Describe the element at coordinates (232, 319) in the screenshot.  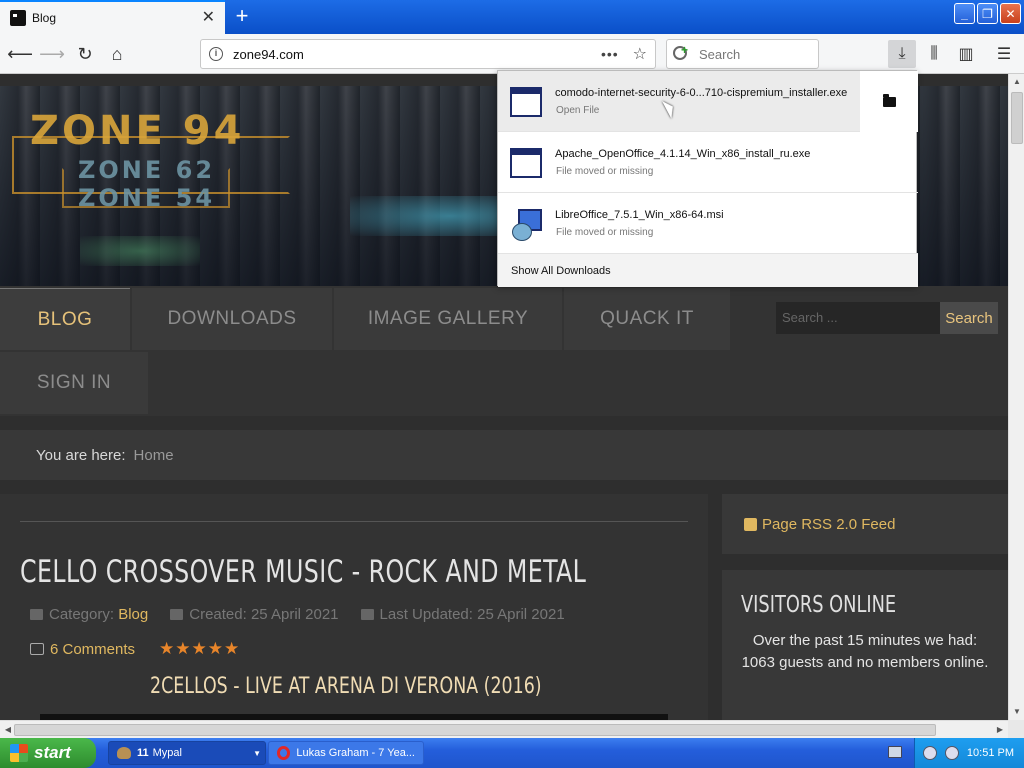
I see `menu-item-downloads: DOWNLOADS` at that location.